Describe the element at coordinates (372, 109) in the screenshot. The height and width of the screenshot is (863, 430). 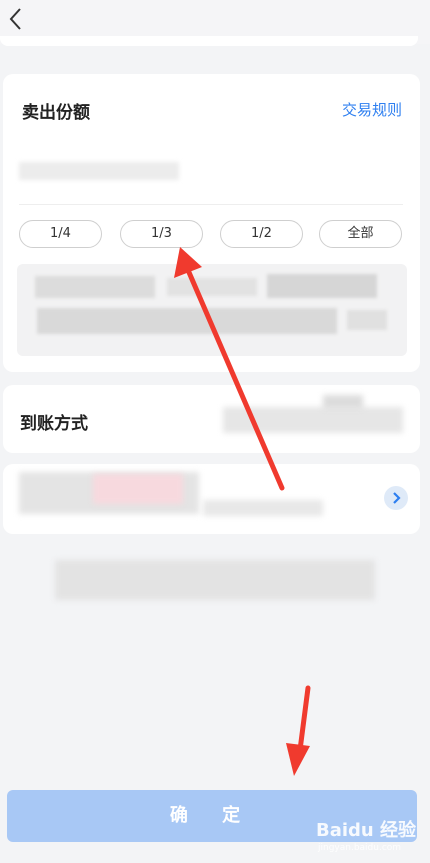
I see `trade-rules-link: 交易规则` at that location.